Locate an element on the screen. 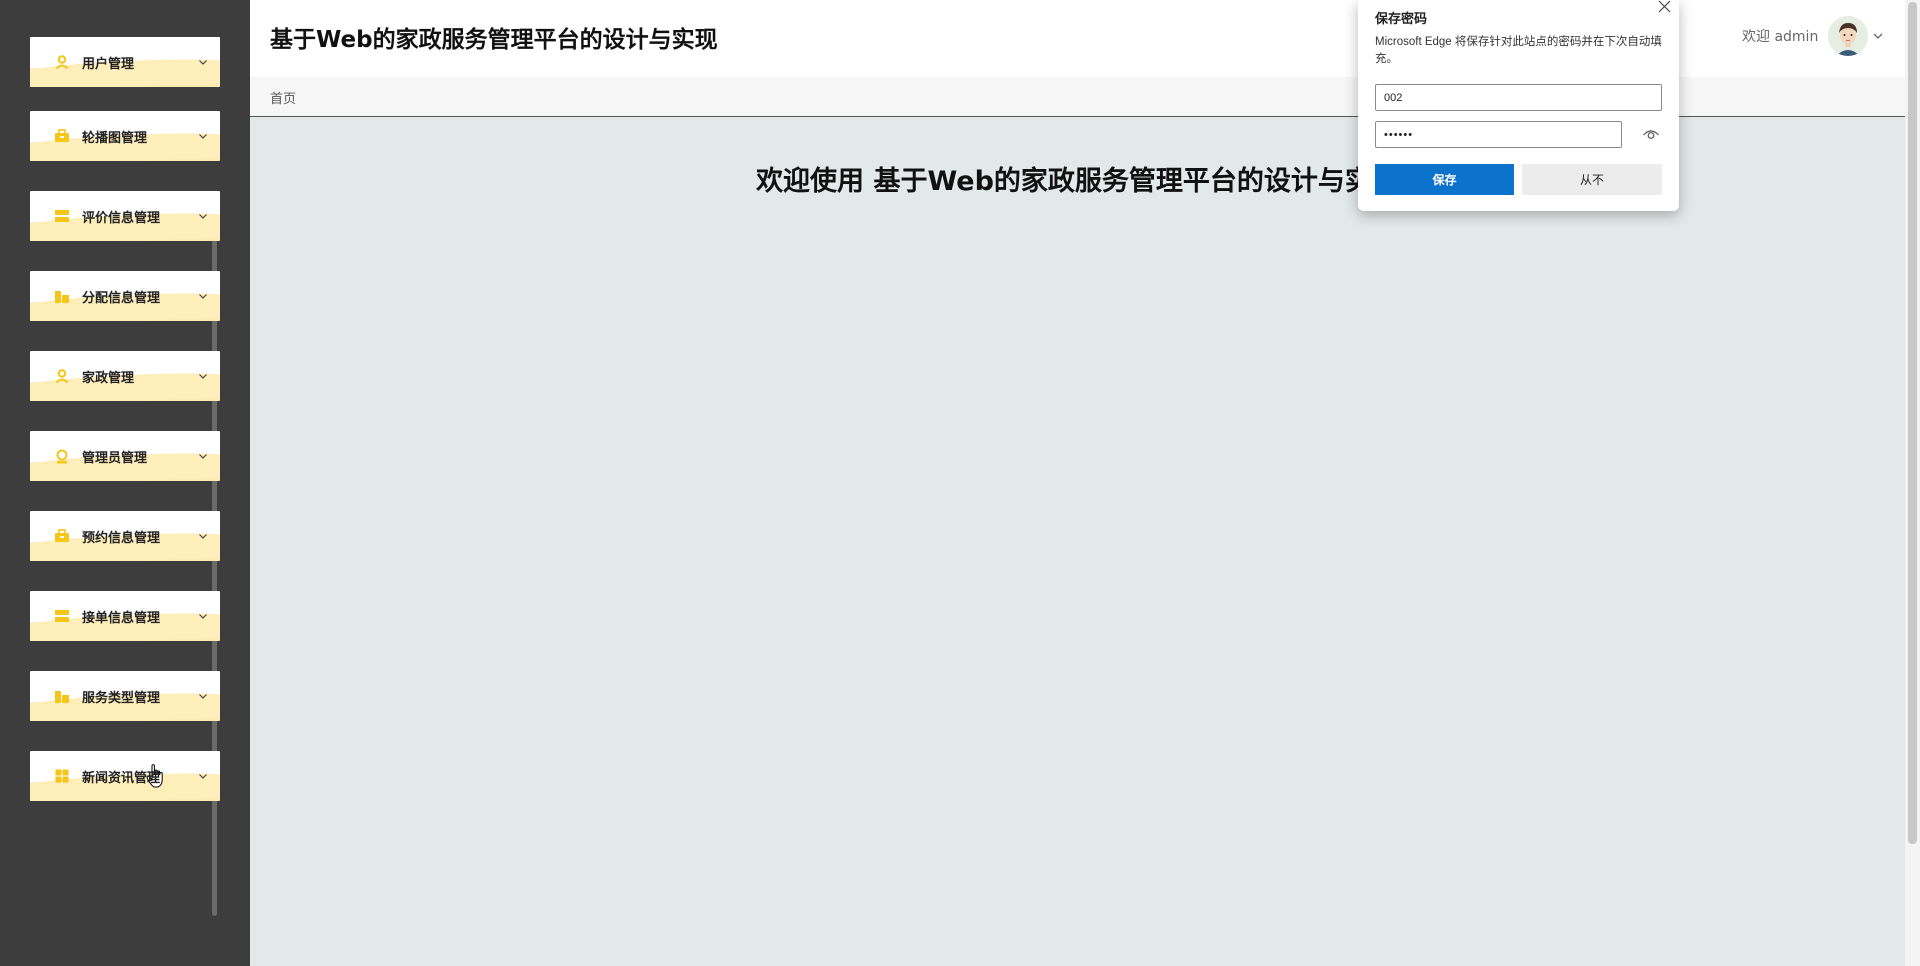 This screenshot has width=1920, height=966. grid-icon is located at coordinates (62, 776).